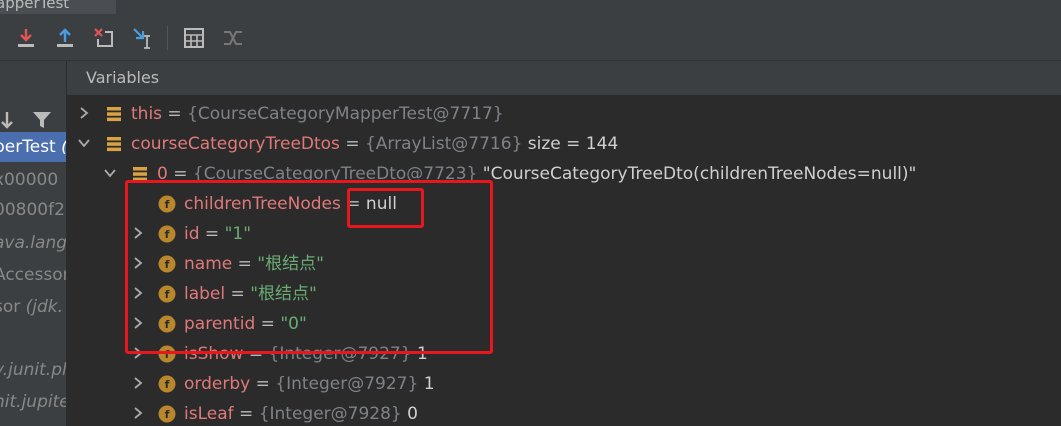 Image resolution: width=1061 pixels, height=426 pixels. What do you see at coordinates (564, 204) in the screenshot?
I see `variable-row: f childrenTreeNodes = null` at bounding box center [564, 204].